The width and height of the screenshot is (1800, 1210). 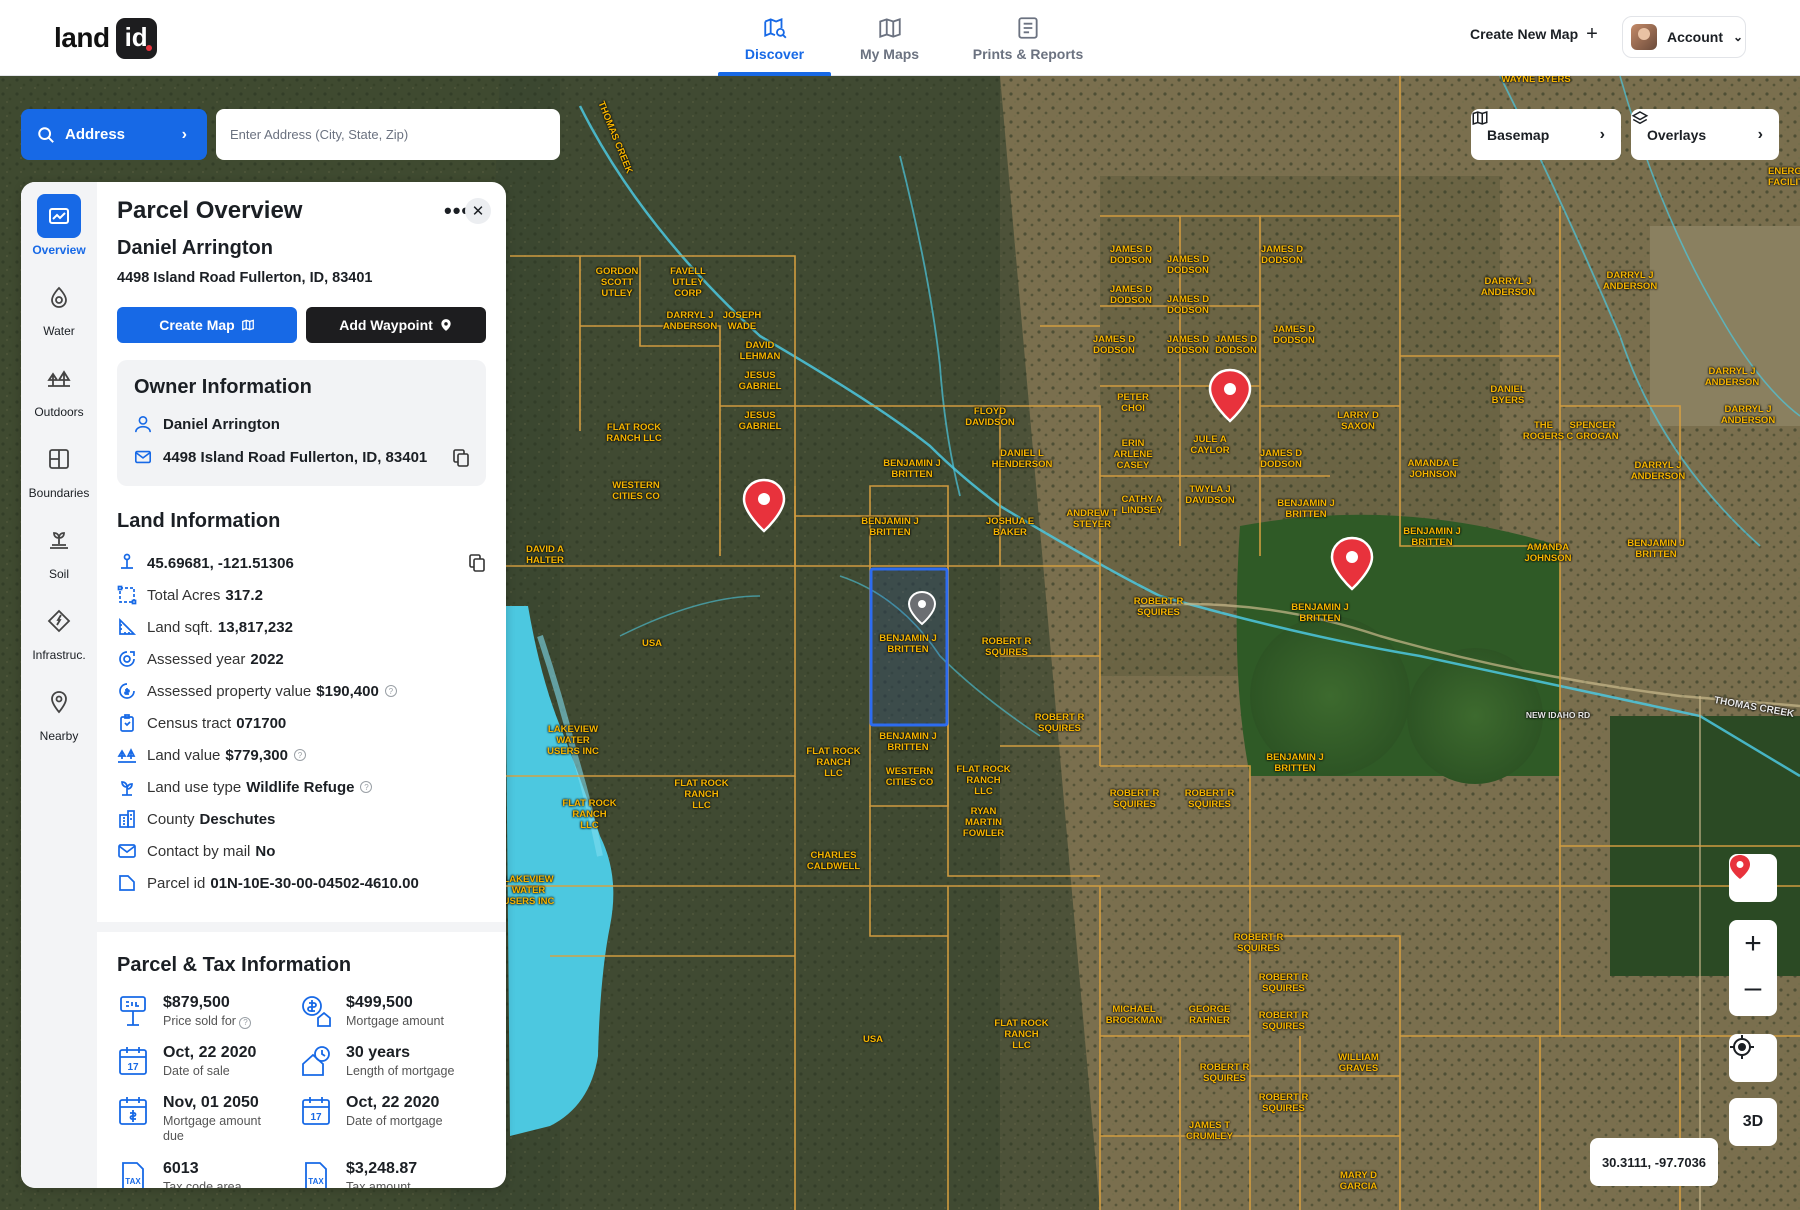 I want to click on parcel-icon, so click(x=127, y=883).